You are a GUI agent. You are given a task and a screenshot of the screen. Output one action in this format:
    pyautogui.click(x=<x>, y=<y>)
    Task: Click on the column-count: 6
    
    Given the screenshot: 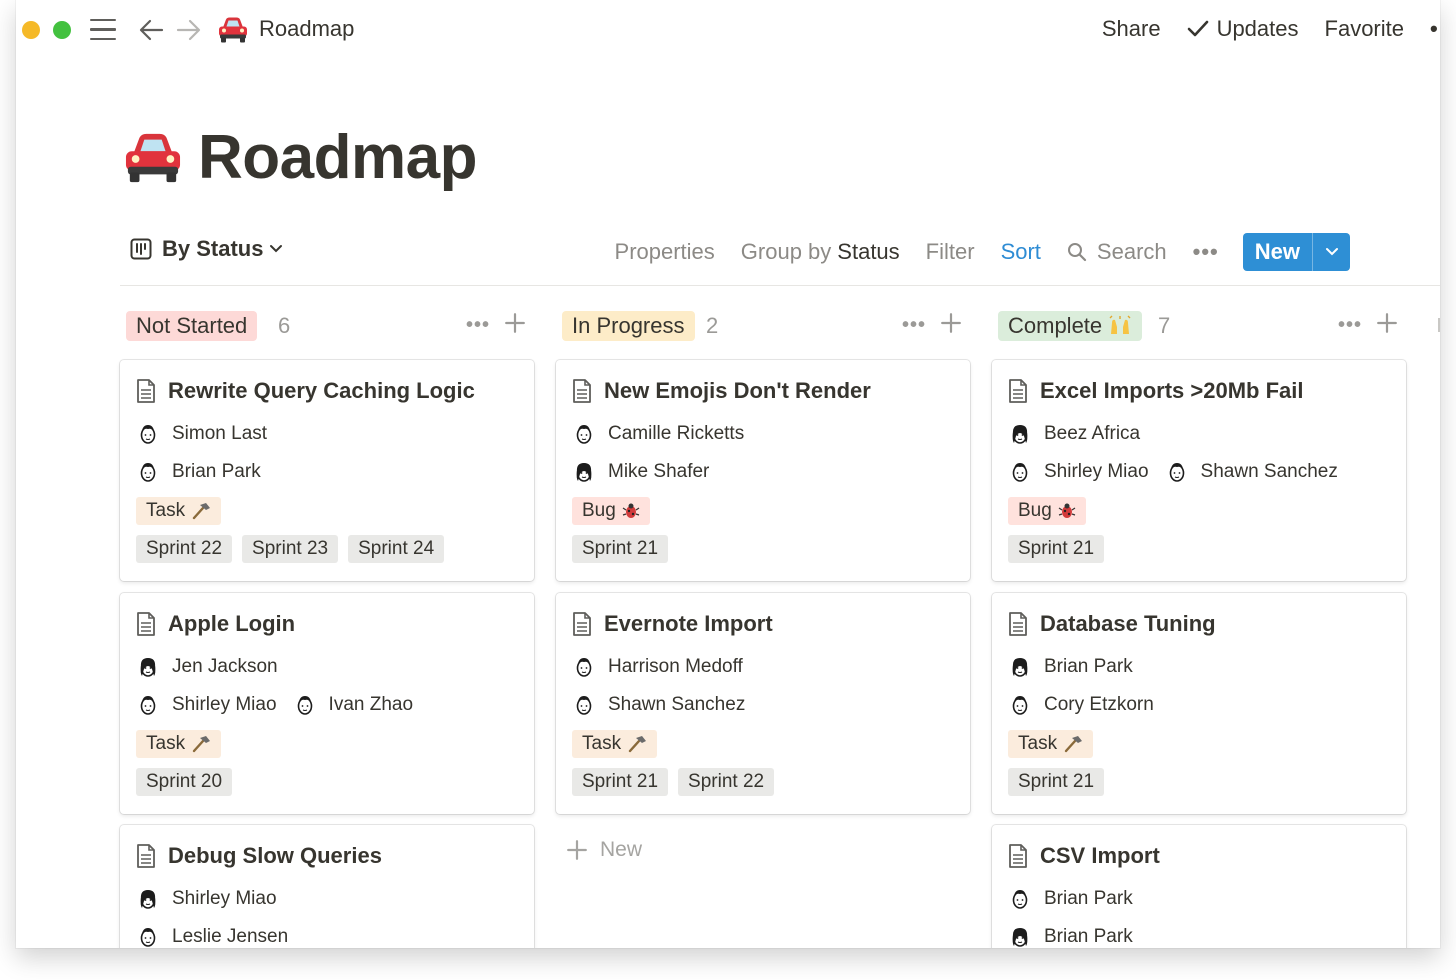 What is the action you would take?
    pyautogui.click(x=284, y=325)
    